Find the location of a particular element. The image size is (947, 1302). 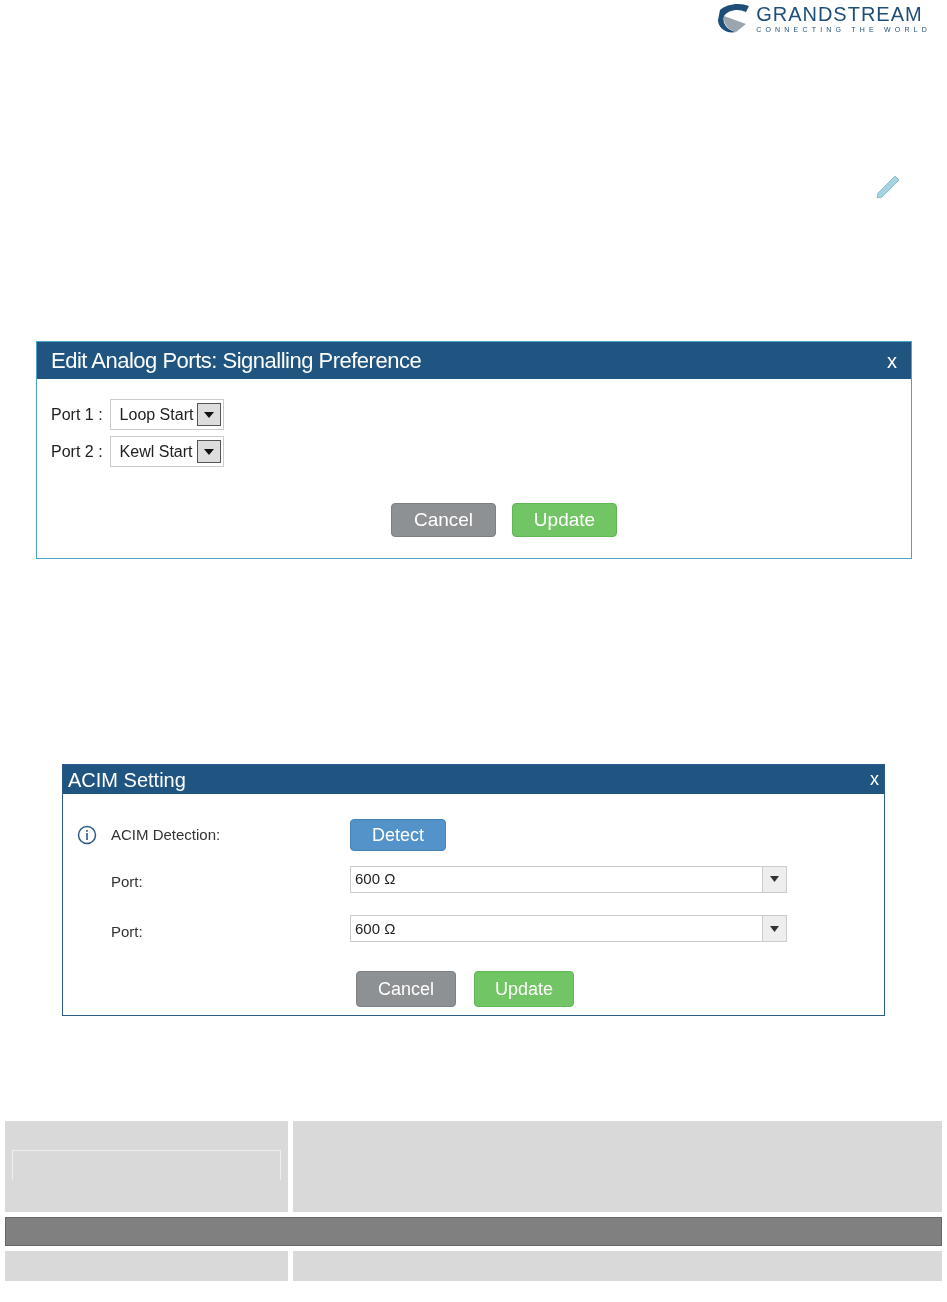

port-select: Kewl Start is located at coordinates (166, 451).